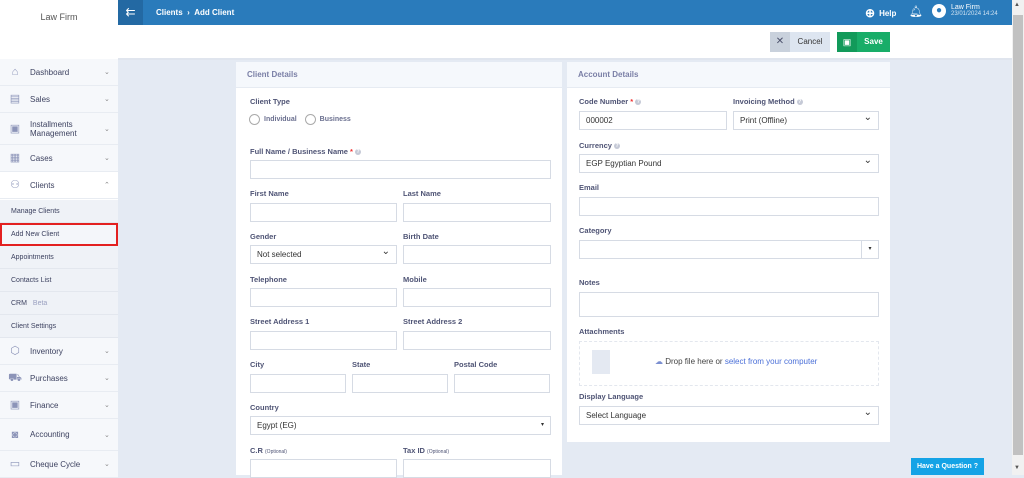 This screenshot has height=478, width=1024. I want to click on email-input, so click(729, 206).